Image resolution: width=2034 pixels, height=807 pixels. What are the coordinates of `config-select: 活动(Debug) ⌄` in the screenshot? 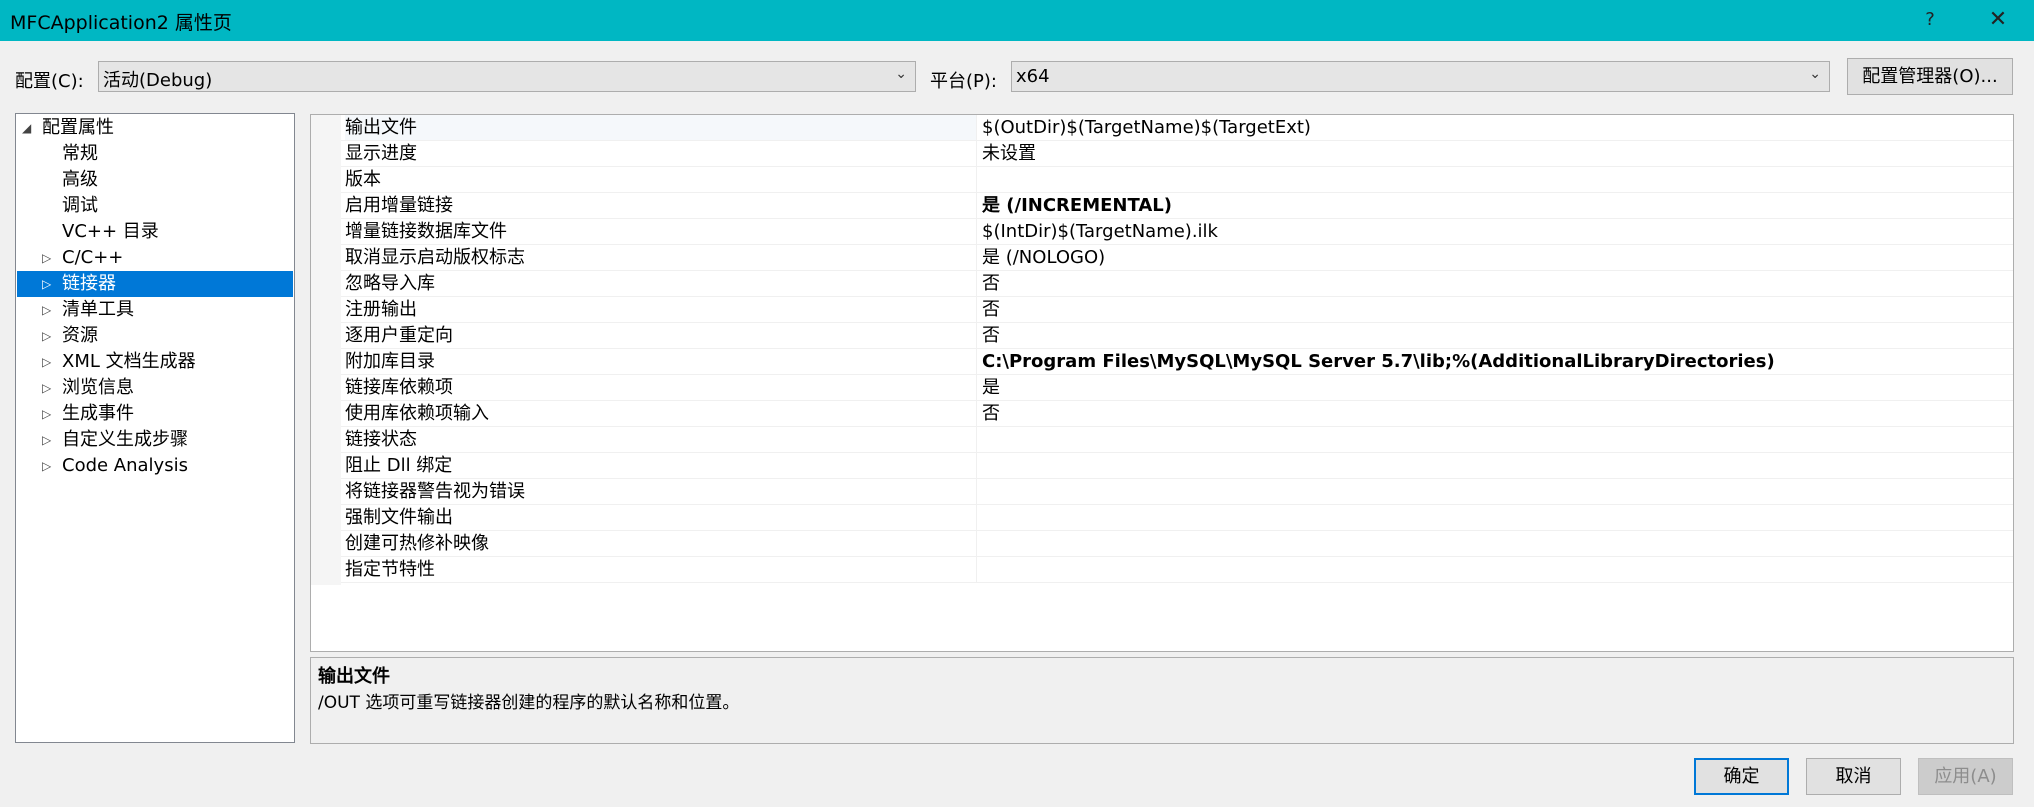 It's located at (507, 76).